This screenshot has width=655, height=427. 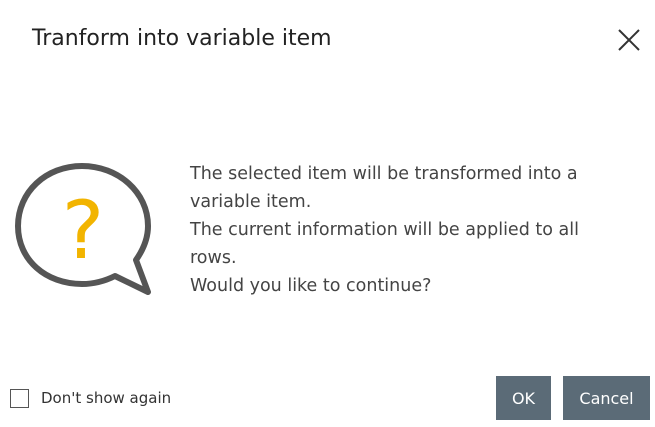 I want to click on dont-show-again-option: Don't show again, so click(x=90, y=398).